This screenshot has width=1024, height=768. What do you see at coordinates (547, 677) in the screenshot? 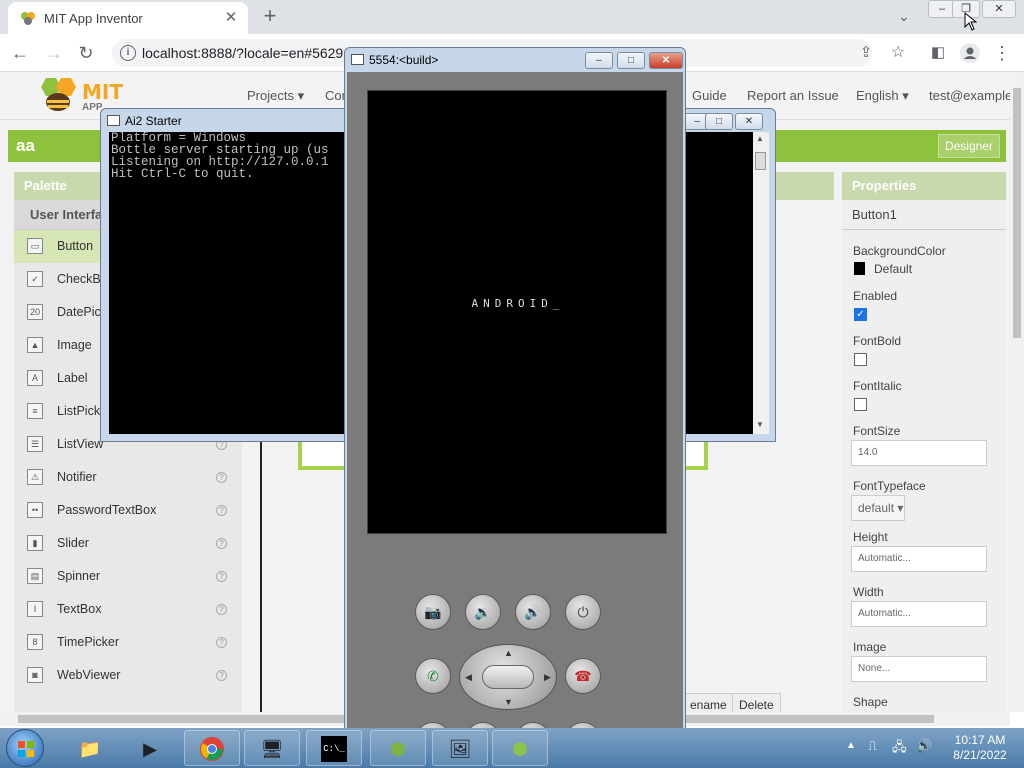
I see `dpad-right-icon: ▶` at bounding box center [547, 677].